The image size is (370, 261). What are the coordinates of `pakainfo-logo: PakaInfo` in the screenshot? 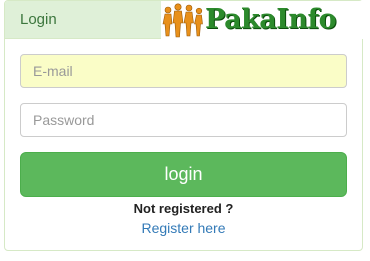 It's located at (262, 20).